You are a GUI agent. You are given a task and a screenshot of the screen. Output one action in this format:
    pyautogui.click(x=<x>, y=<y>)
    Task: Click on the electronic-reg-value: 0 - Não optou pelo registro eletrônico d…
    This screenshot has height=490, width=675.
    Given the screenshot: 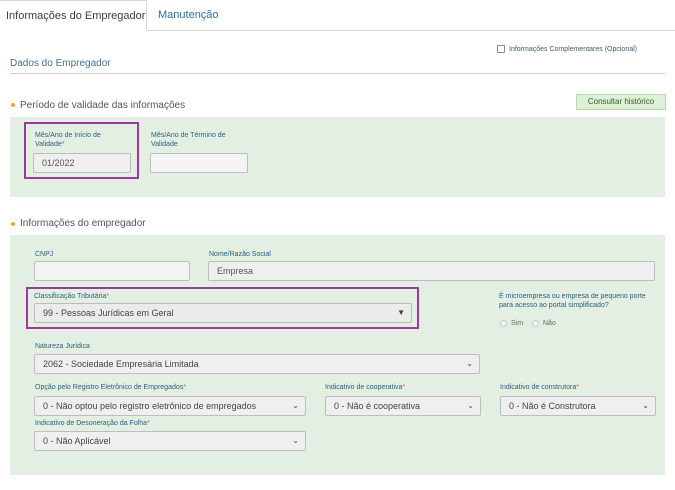 What is the action you would take?
    pyautogui.click(x=150, y=406)
    